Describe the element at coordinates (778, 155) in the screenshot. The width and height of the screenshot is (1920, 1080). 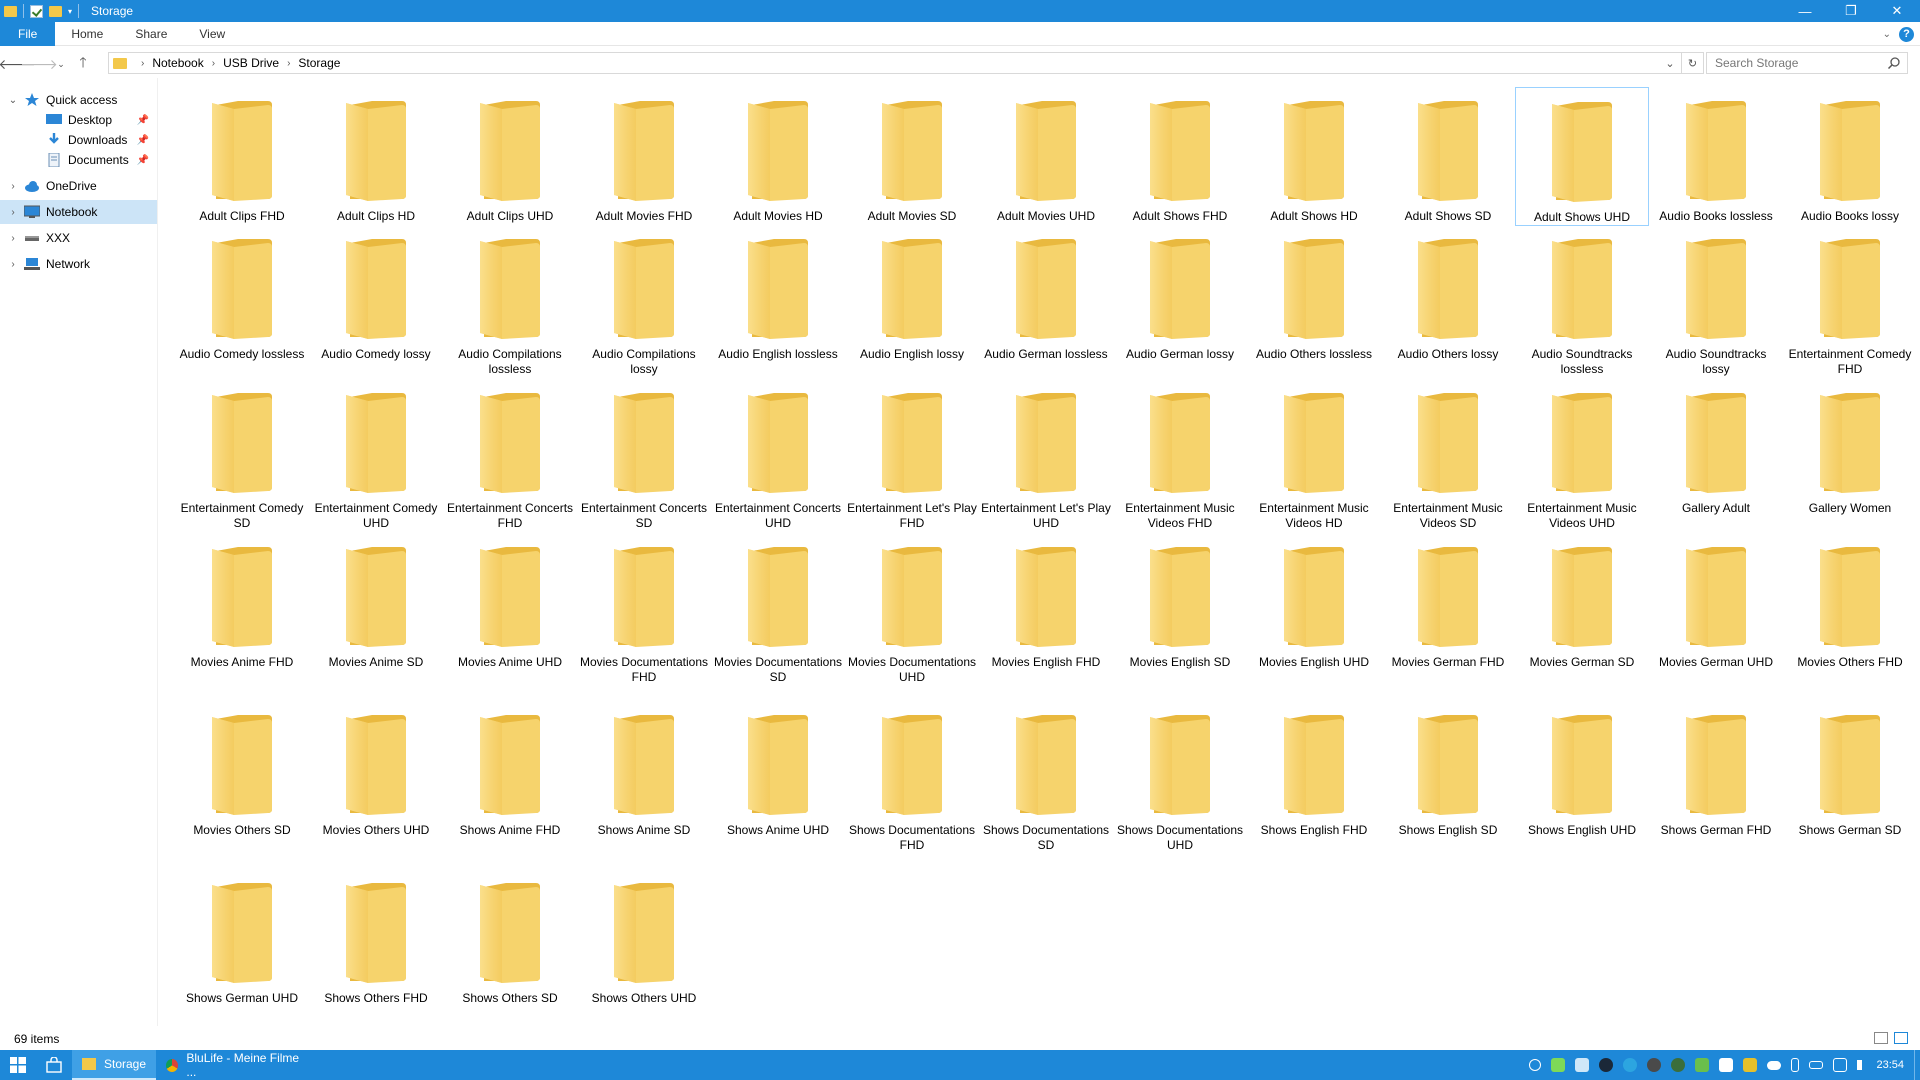
I see `folder-item: Adult Movies HD` at that location.